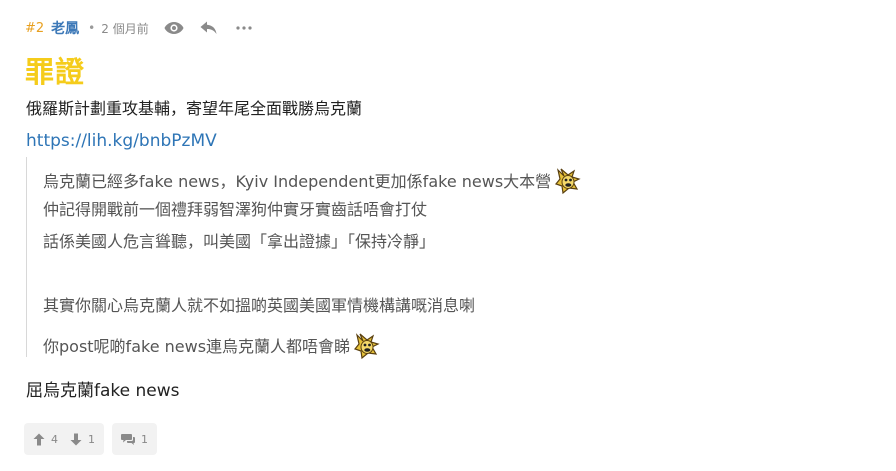  I want to click on thumb-down-icon, so click(76, 439).